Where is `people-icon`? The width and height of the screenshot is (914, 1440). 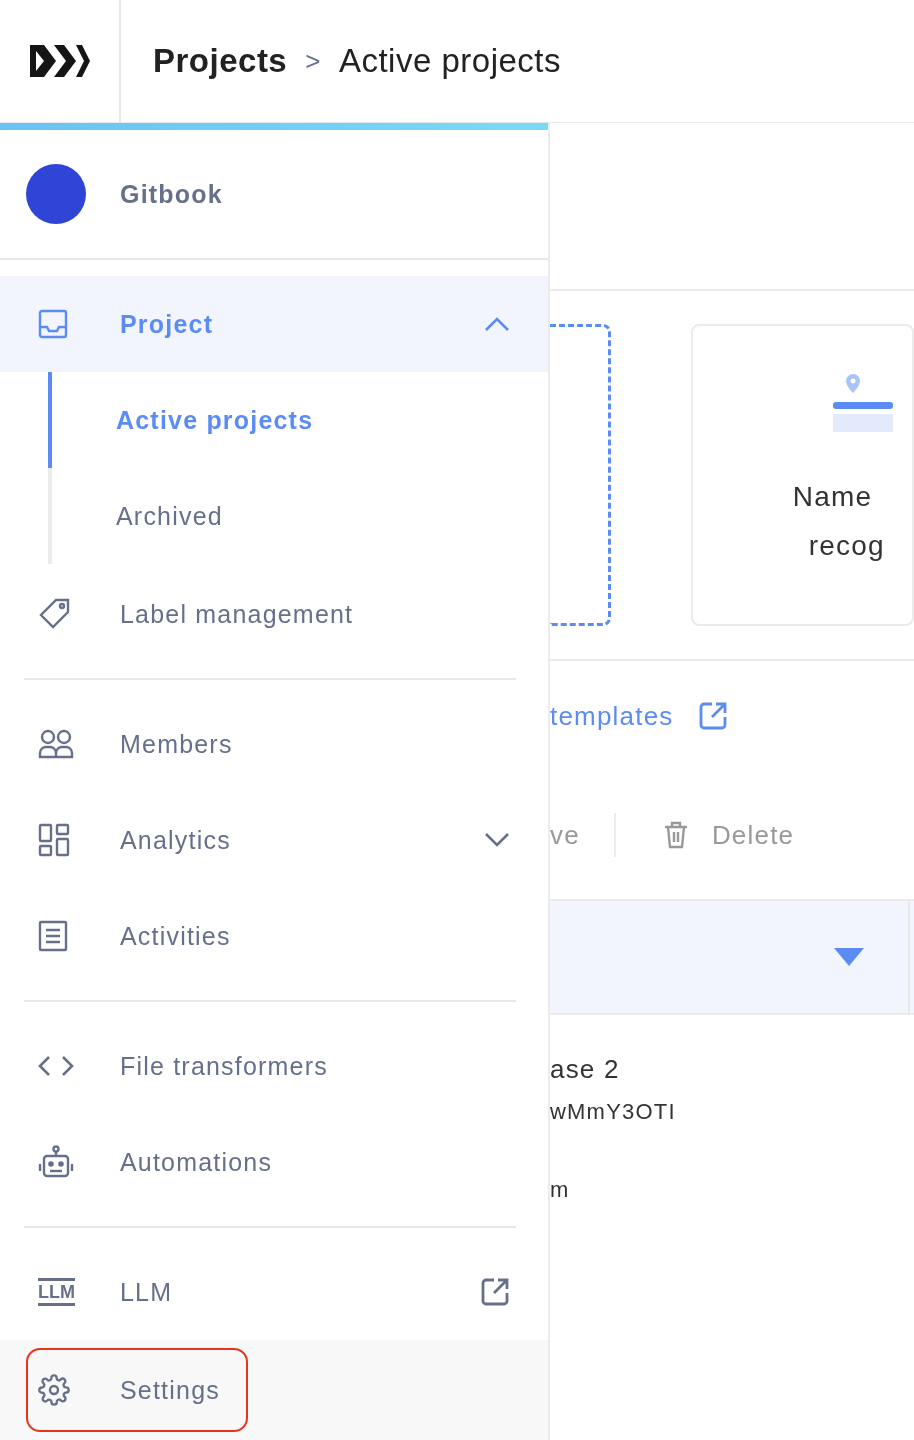 people-icon is located at coordinates (56, 744).